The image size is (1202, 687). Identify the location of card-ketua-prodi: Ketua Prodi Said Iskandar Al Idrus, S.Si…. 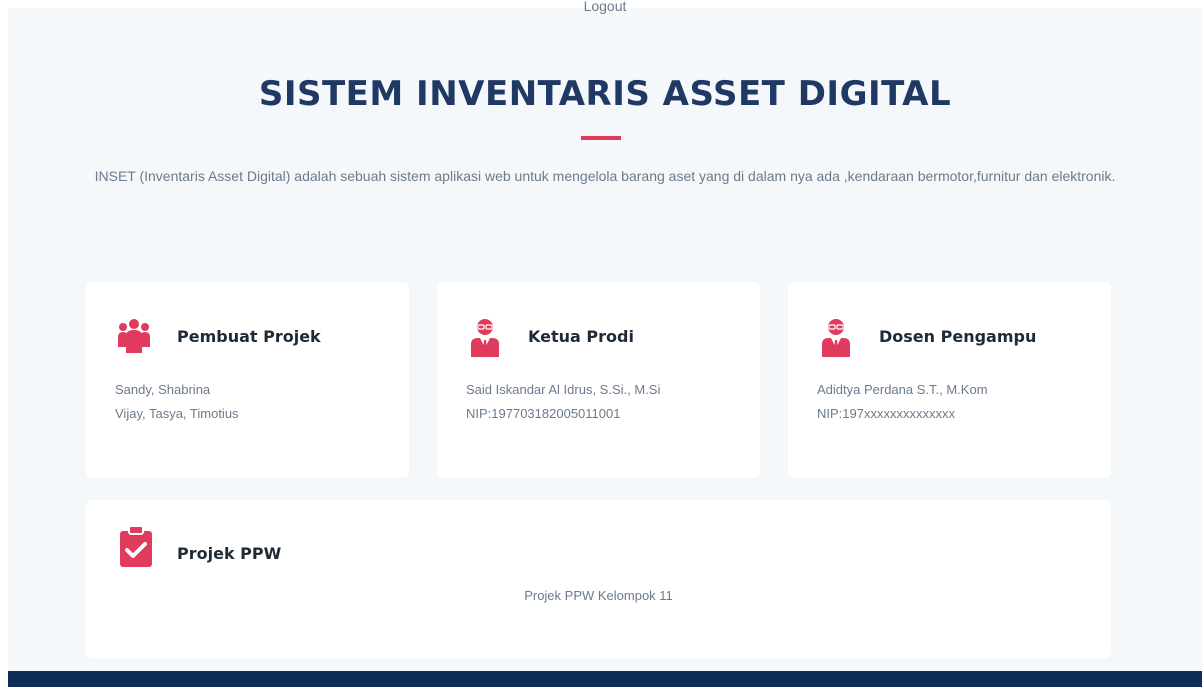
(598, 380).